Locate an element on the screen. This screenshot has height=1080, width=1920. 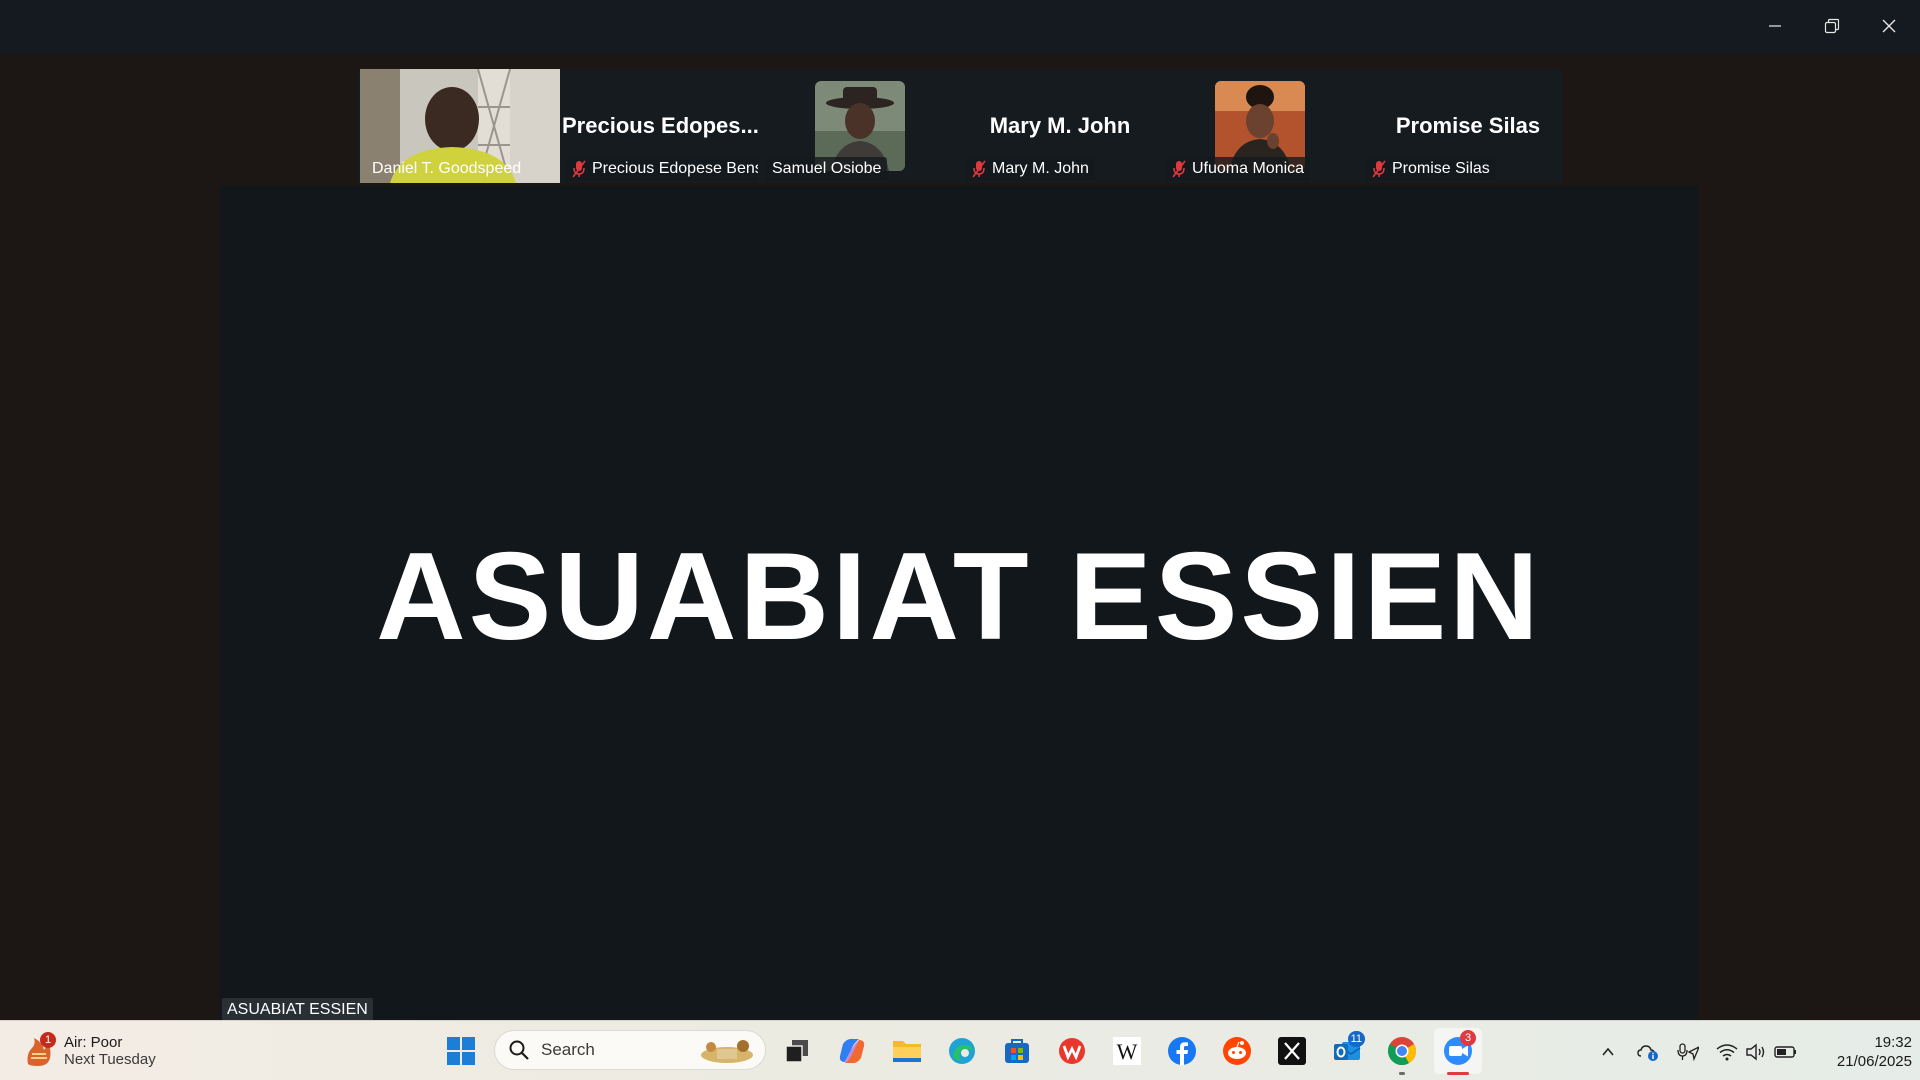
active-speaker-name-tag: ASUABIAT ESSIEN is located at coordinates (297, 1010).